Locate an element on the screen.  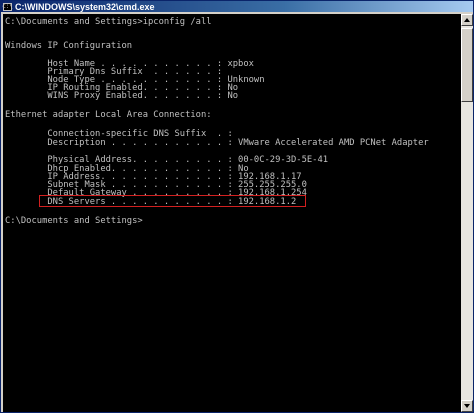
dns-servers-highlight is located at coordinates (172, 201).